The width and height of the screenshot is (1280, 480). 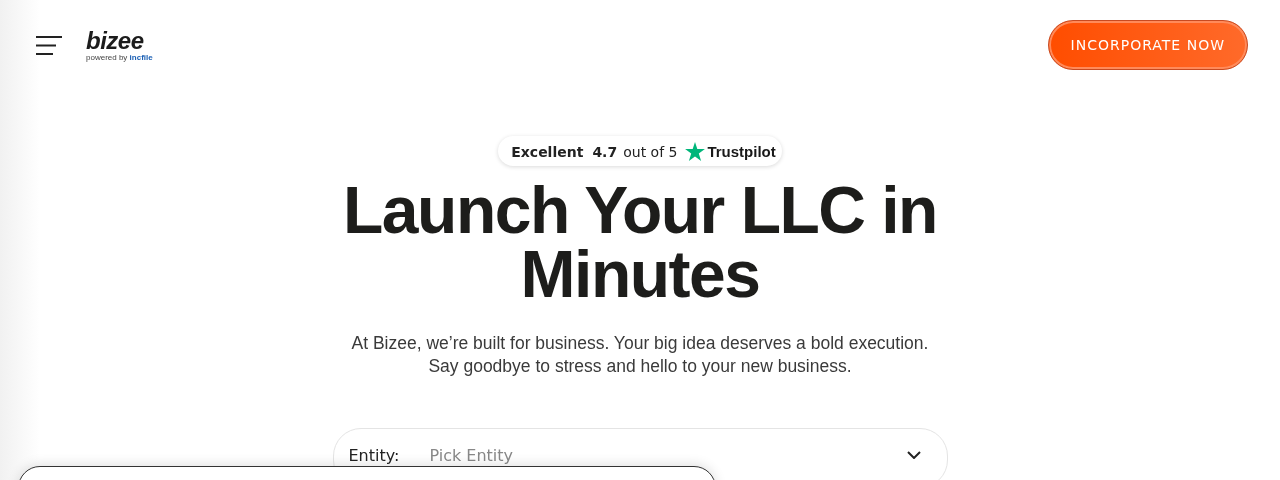 I want to click on star-icon, so click(x=695, y=151).